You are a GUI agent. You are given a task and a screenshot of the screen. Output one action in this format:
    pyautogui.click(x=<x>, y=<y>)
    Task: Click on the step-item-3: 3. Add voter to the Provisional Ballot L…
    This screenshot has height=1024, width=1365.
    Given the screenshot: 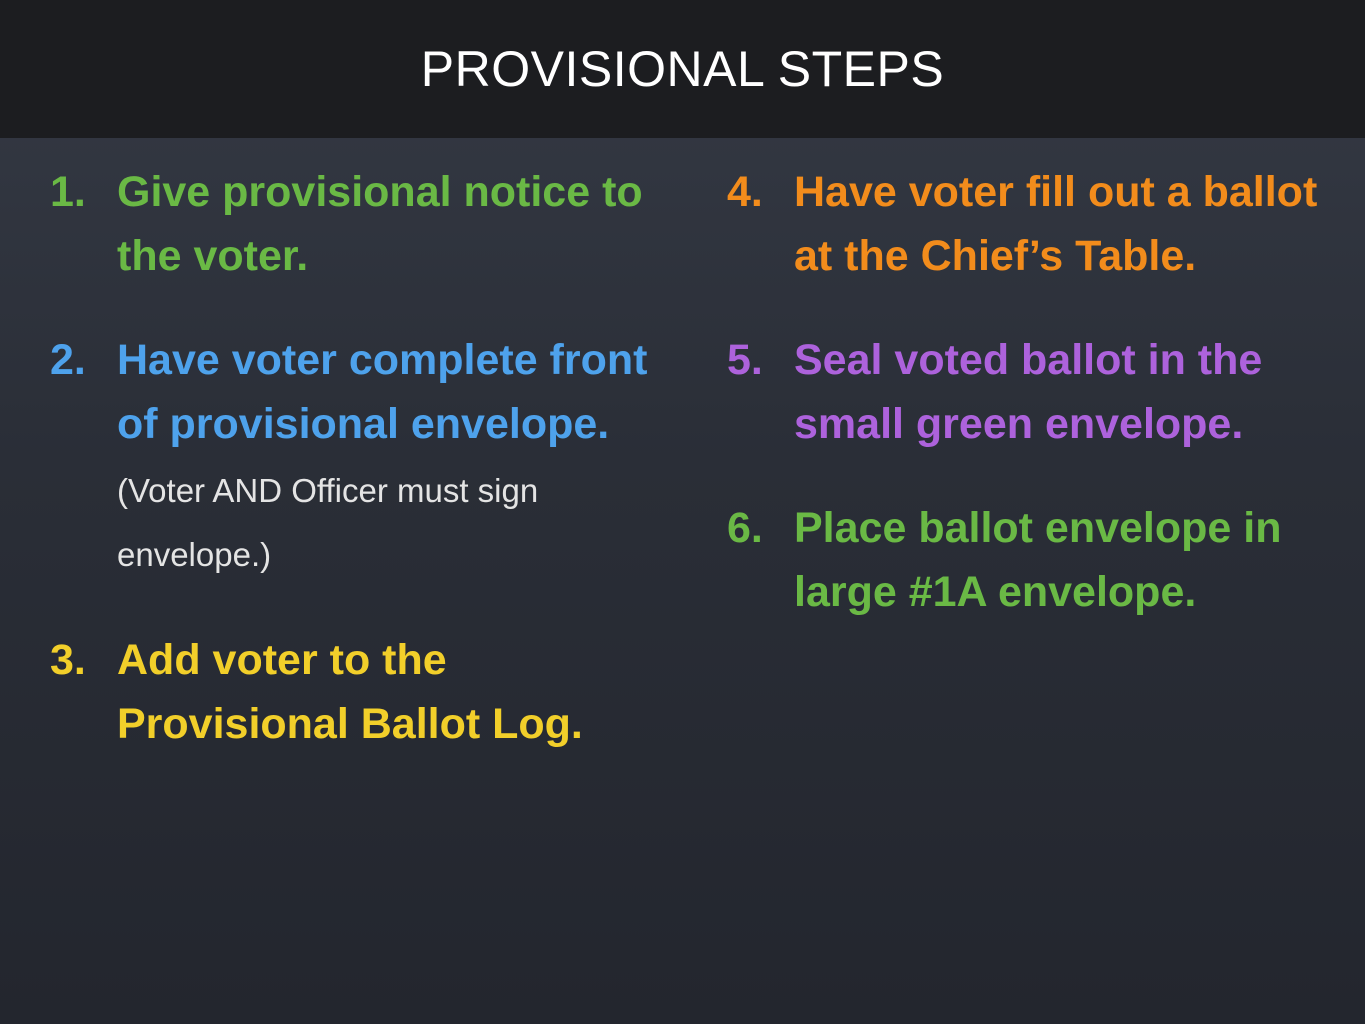 What is the action you would take?
    pyautogui.click(x=370, y=692)
    